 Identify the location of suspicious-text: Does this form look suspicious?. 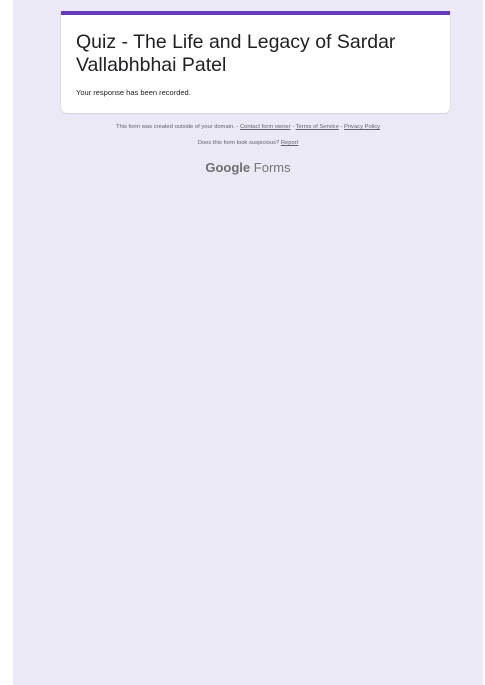
(238, 143).